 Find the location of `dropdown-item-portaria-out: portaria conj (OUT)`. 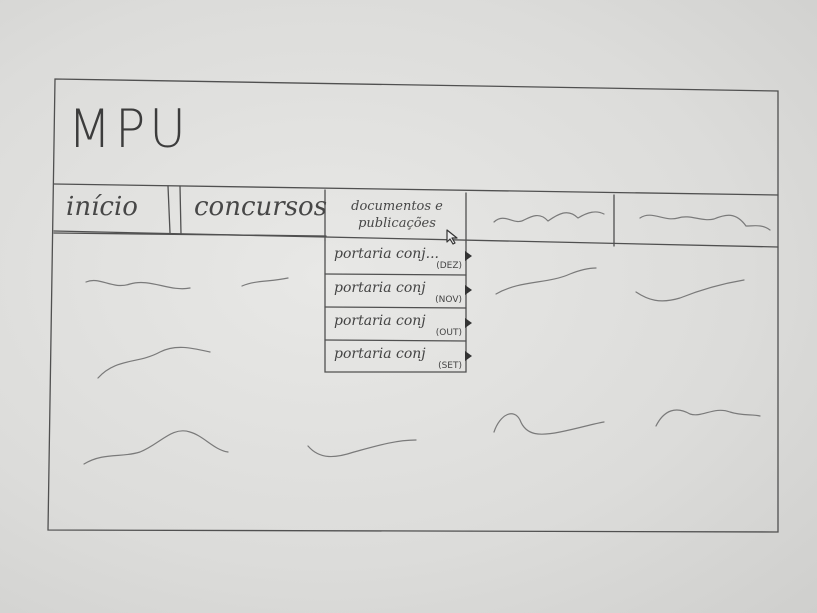

dropdown-item-portaria-out: portaria conj (OUT) is located at coordinates (402, 324).